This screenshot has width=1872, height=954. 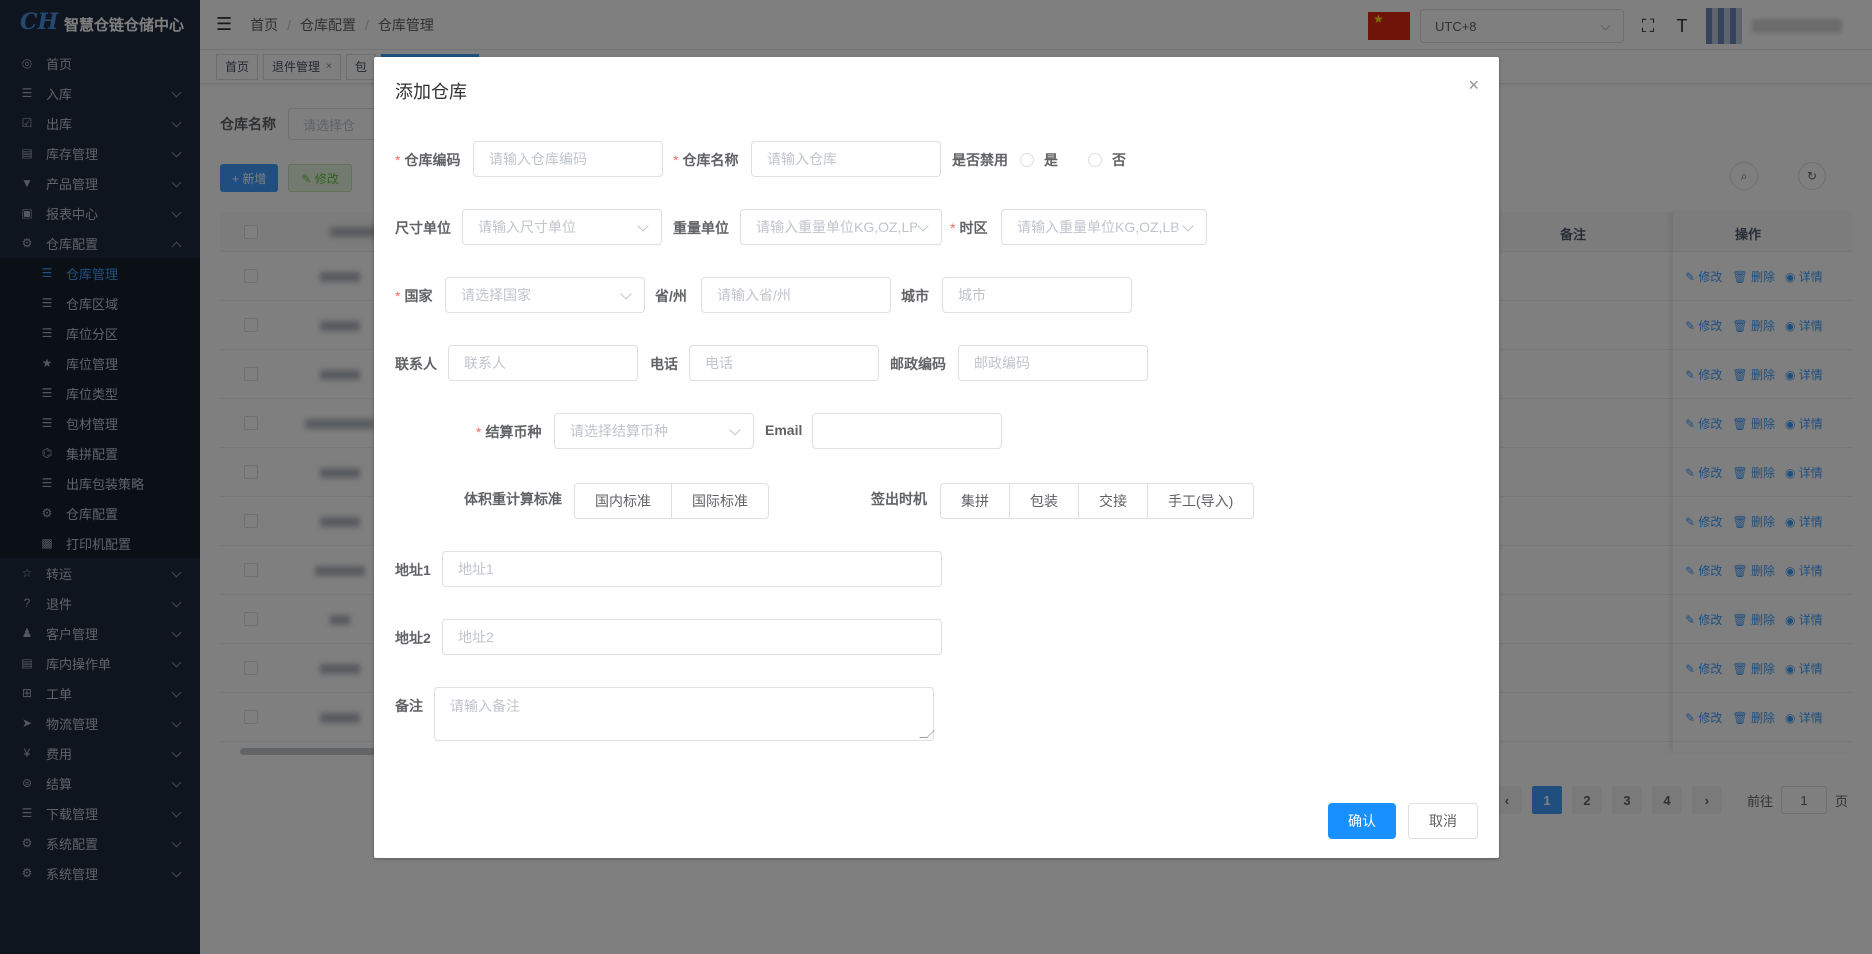 I want to click on zip-input: 邮政编码, so click(x=1053, y=363).